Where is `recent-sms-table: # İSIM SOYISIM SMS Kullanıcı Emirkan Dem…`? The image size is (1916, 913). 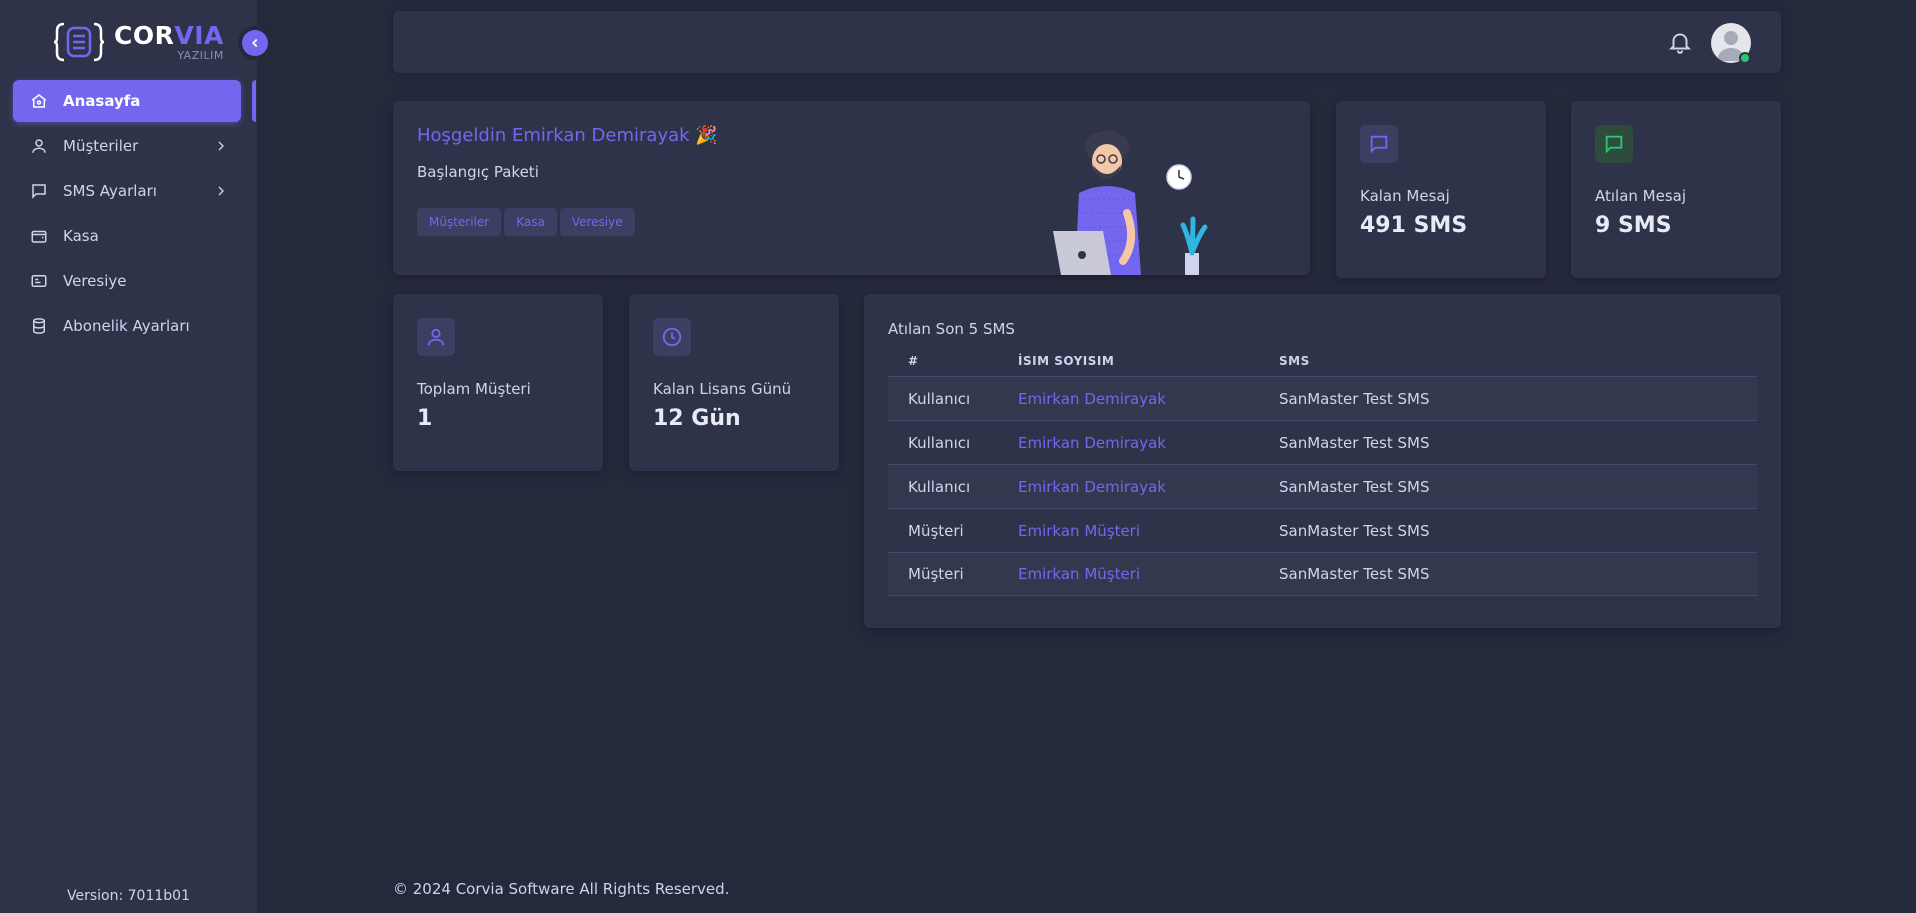 recent-sms-table: # İSIM SOYISIM SMS Kullanıcı Emirkan Dem… is located at coordinates (1322, 471).